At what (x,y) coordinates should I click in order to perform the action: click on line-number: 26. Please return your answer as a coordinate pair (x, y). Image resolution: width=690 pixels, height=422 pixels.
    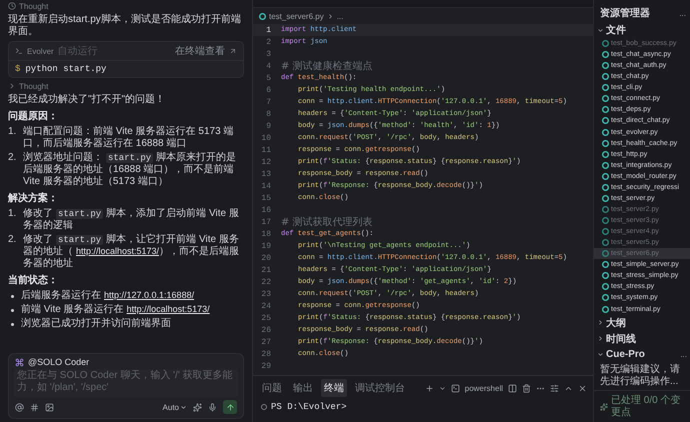
    Looking at the image, I should click on (266, 330).